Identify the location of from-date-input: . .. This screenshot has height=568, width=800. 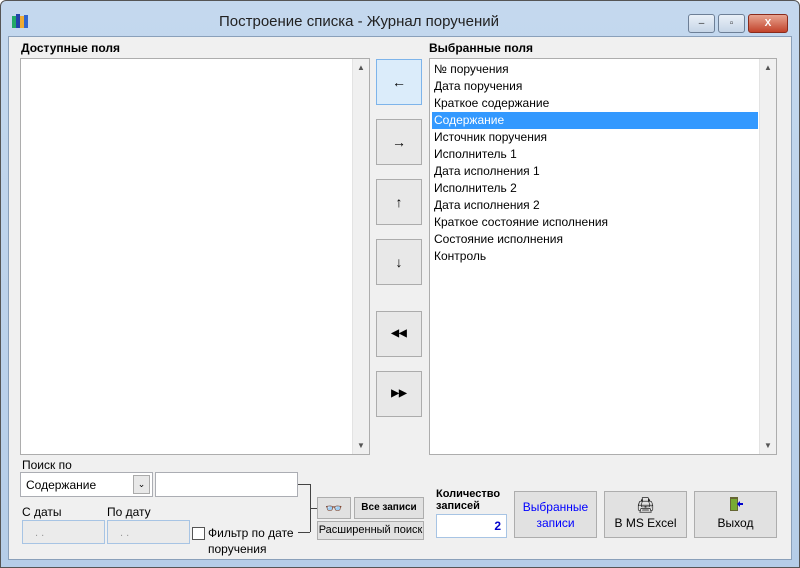
(63, 532).